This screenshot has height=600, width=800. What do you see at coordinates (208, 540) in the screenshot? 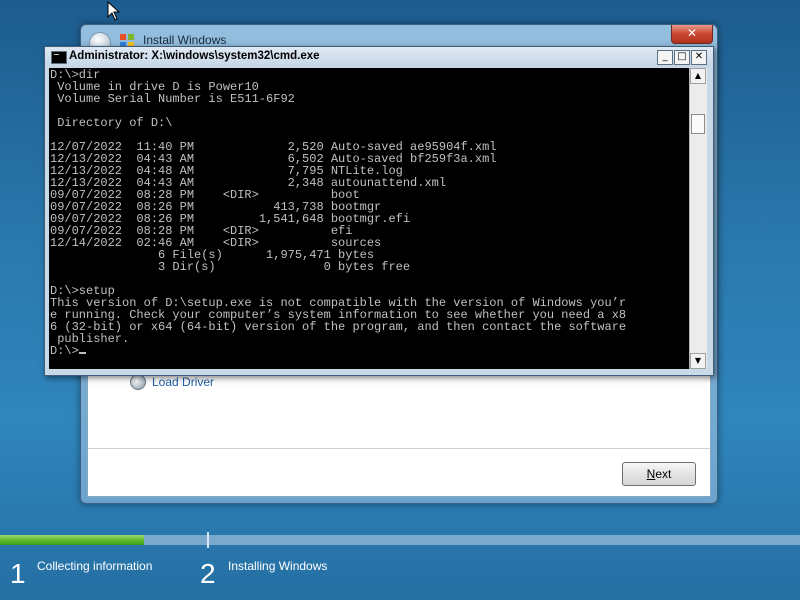
I see `progress-divider` at bounding box center [208, 540].